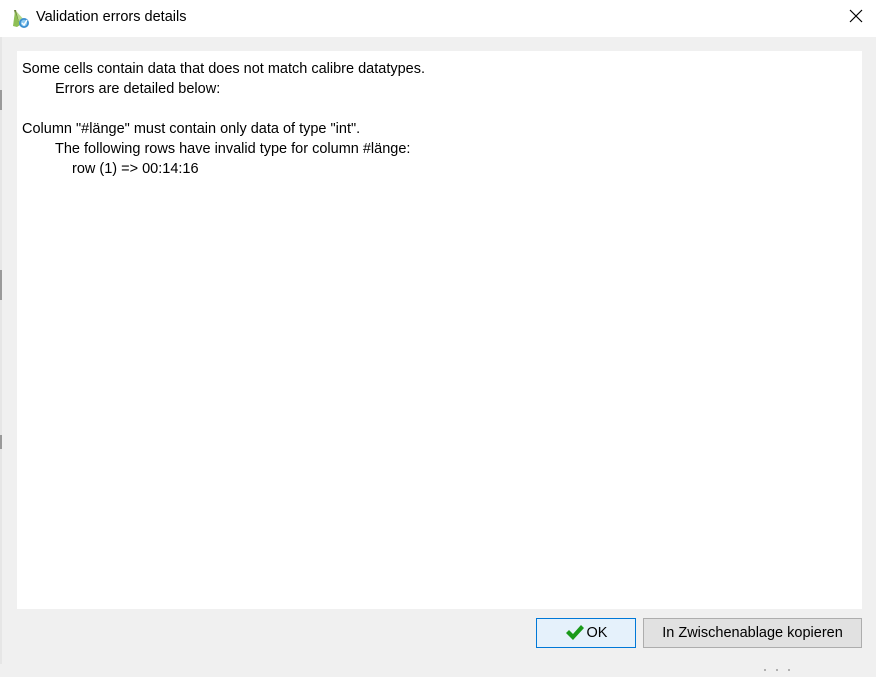 The width and height of the screenshot is (876, 677). I want to click on copy-to-clipboard-button: In Zwischenablage kopieren, so click(752, 633).